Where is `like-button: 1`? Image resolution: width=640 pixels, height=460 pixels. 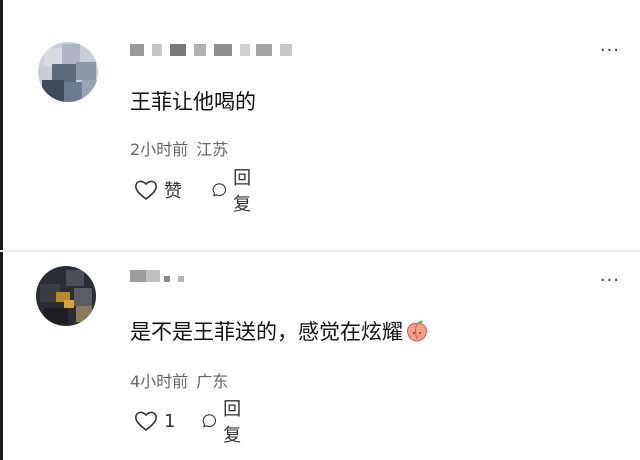 like-button: 1 is located at coordinates (154, 421).